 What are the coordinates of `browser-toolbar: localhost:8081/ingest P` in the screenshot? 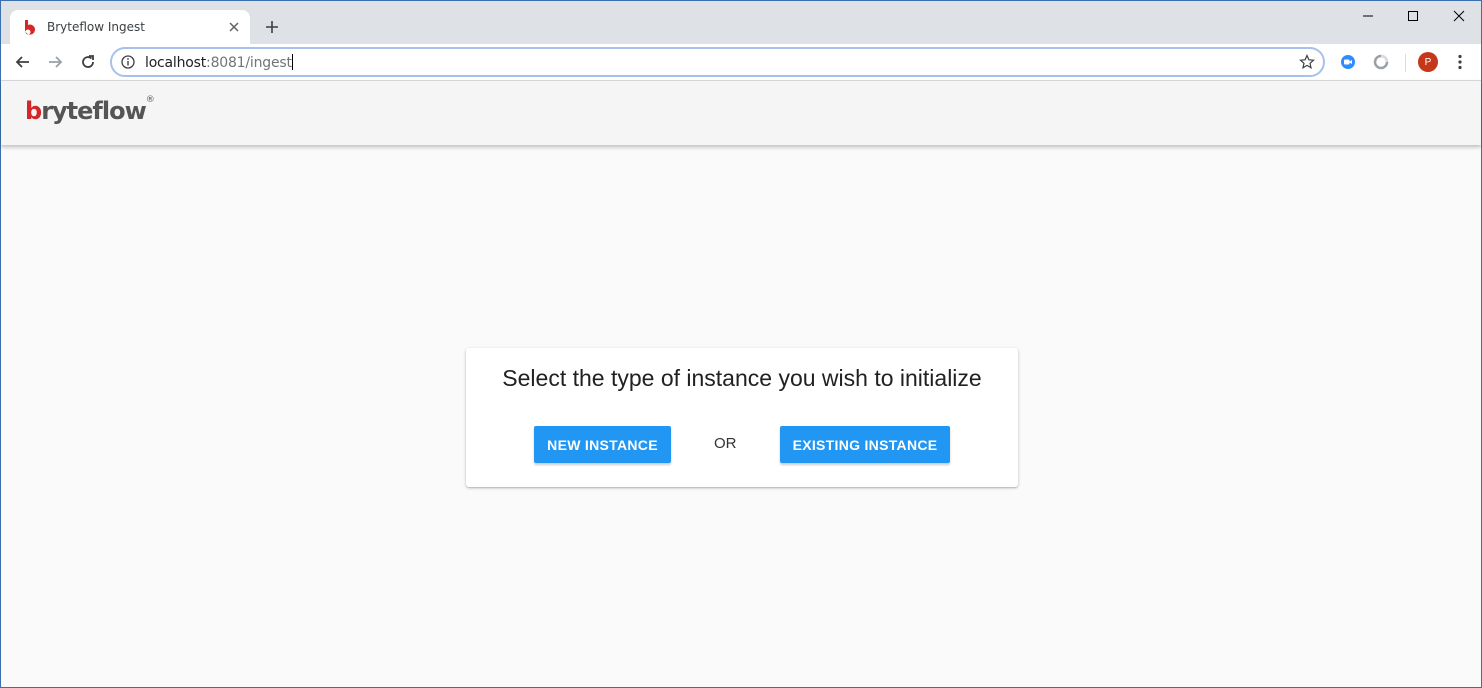 It's located at (741, 62).